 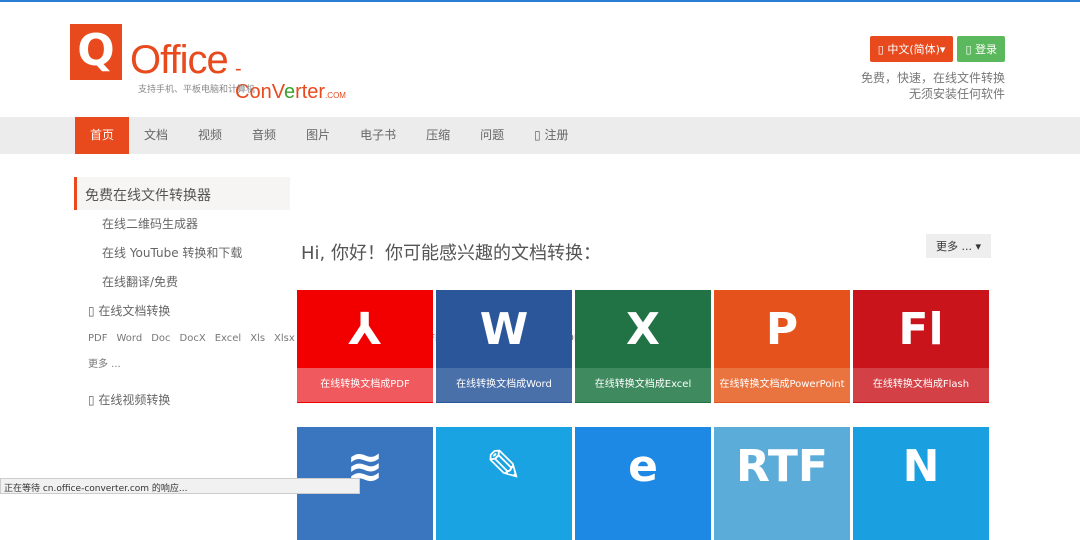 What do you see at coordinates (504, 385) in the screenshot?
I see `tile-label: 在线转换文档成Word` at bounding box center [504, 385].